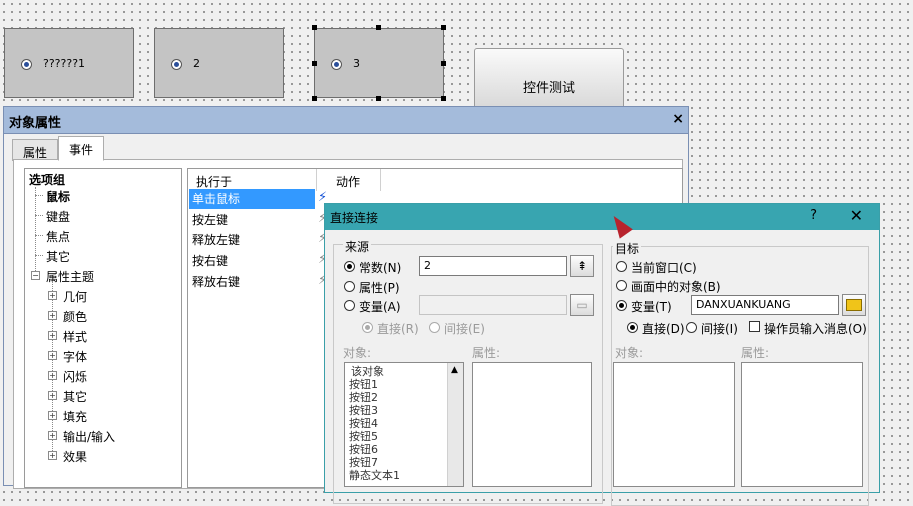 The image size is (913, 506). I want to click on tree-item-mouse: 鼠标, so click(58, 196).